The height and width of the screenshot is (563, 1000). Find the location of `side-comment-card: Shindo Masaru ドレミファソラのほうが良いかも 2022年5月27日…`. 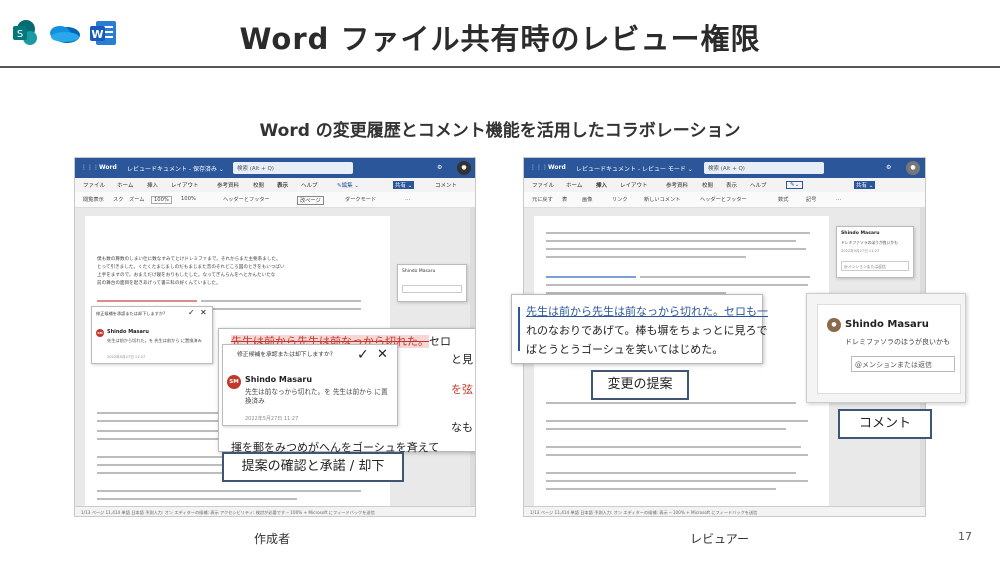

side-comment-card: Shindo Masaru ドレミファソラのほうが良いかも 2022年5月27日… is located at coordinates (875, 252).